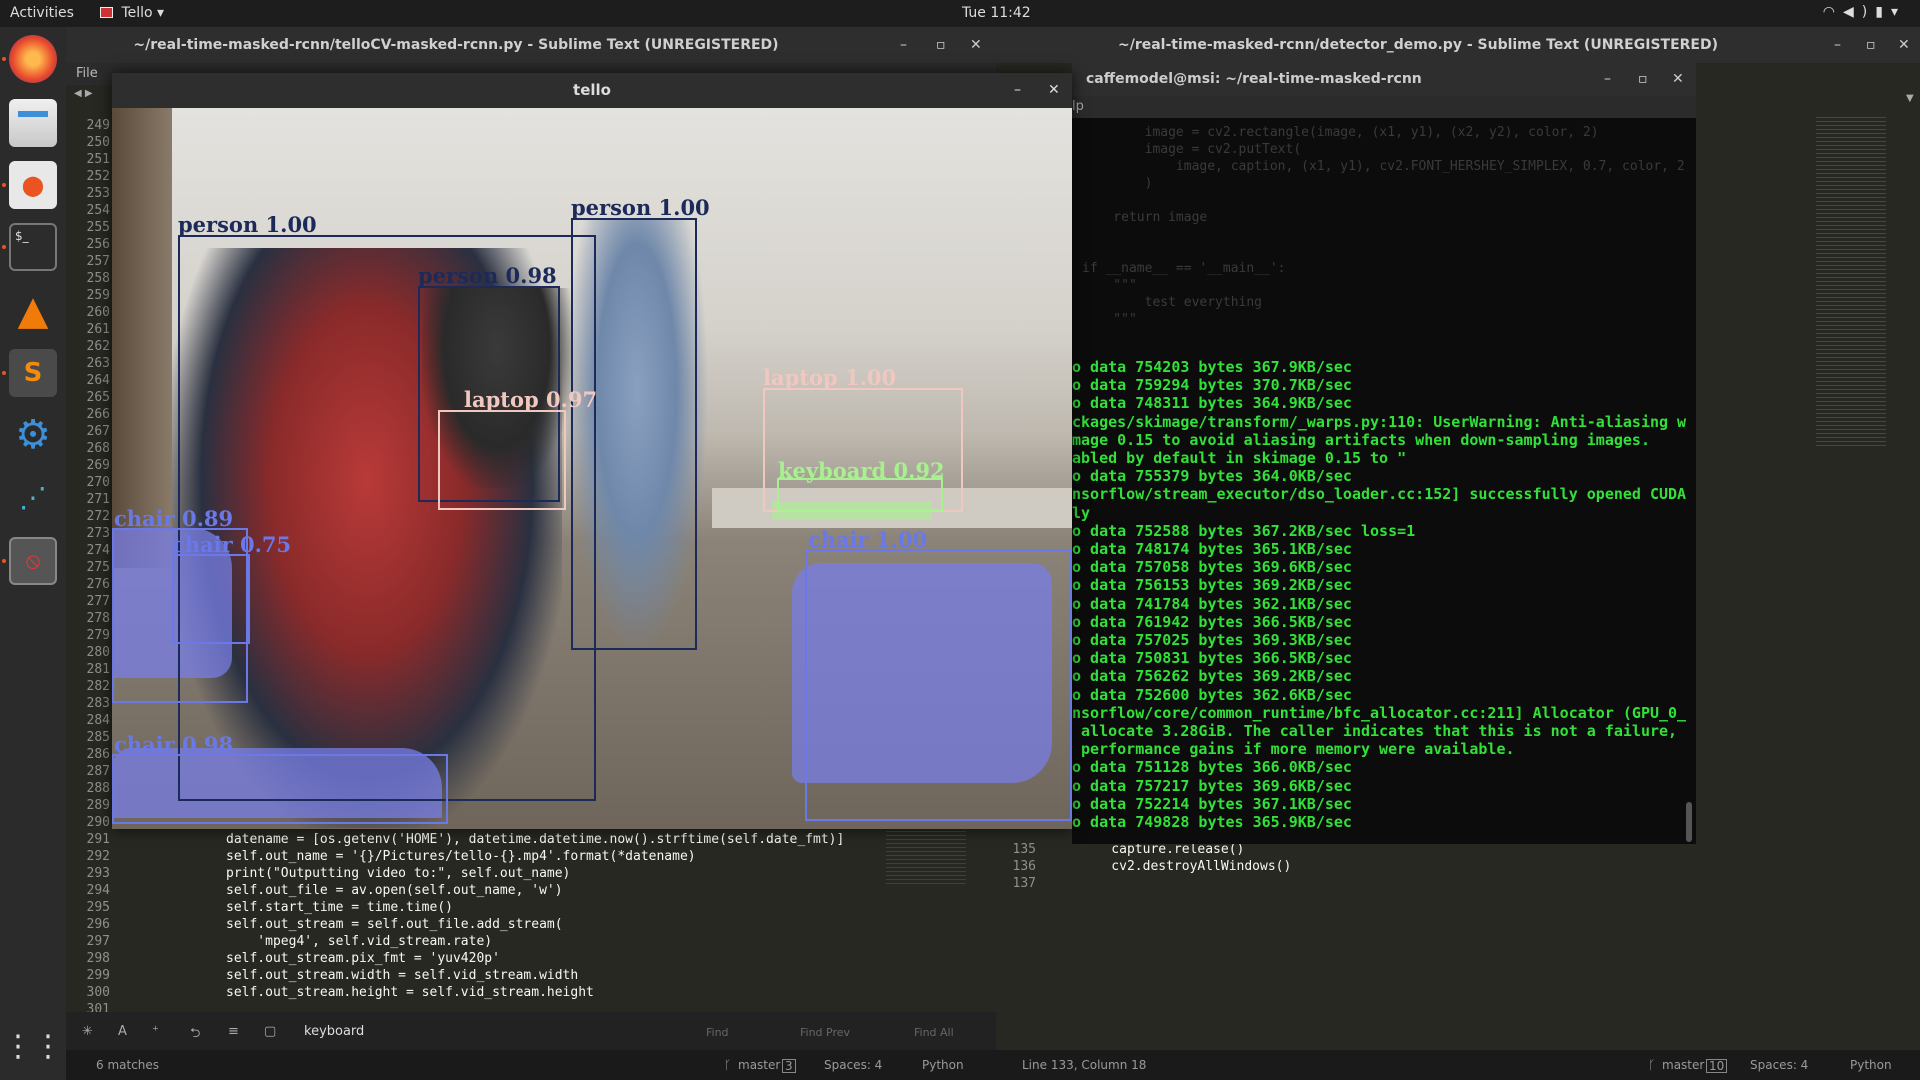  What do you see at coordinates (359, 941) in the screenshot?
I see `code-line: 'mpeg4', self.vid_stream.rate)` at bounding box center [359, 941].